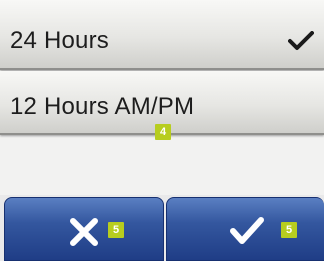 This screenshot has width=324, height=261. What do you see at coordinates (59, 40) in the screenshot?
I see `option-label: 24 Hours` at bounding box center [59, 40].